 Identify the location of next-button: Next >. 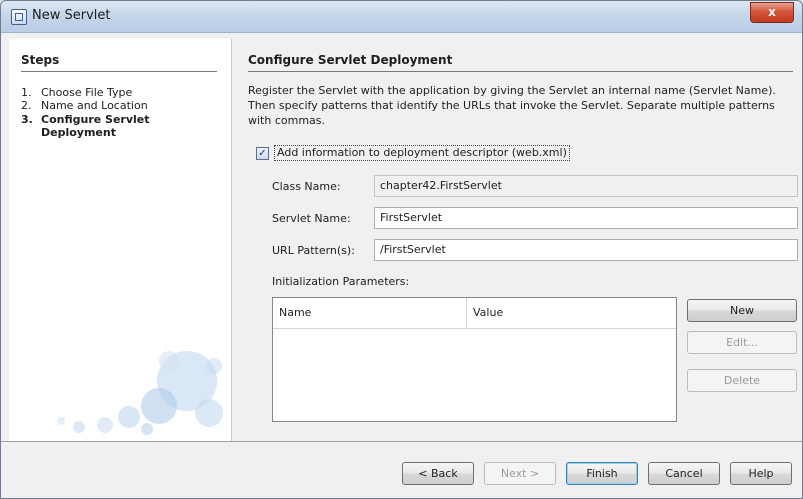
(520, 473).